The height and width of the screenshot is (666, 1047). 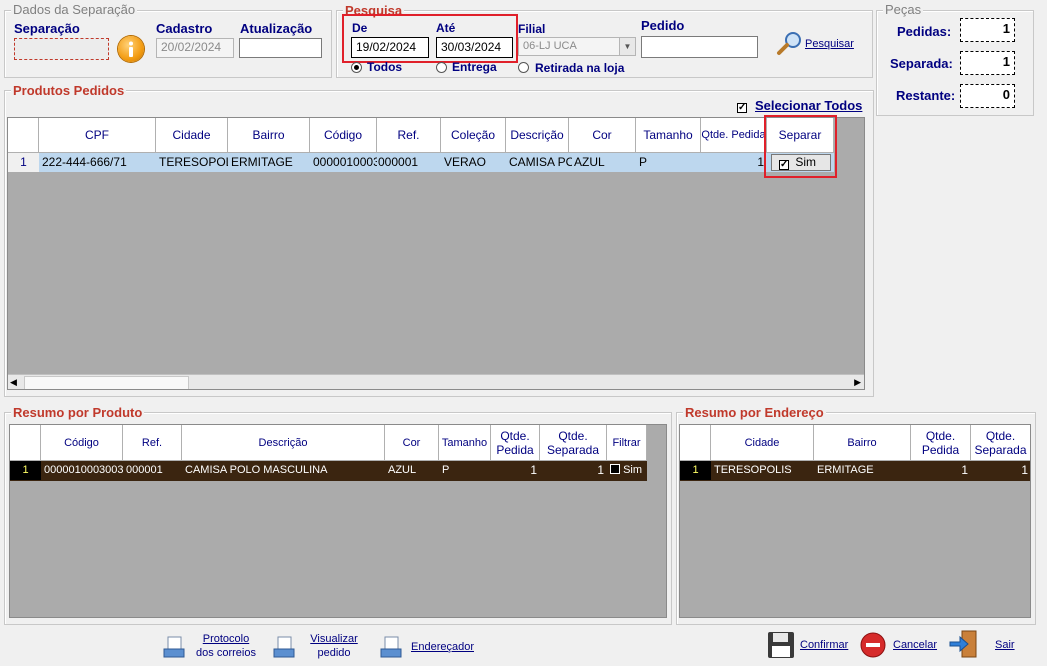 What do you see at coordinates (84, 162) in the screenshot?
I see `cell-cpf: 222-444-666/71` at bounding box center [84, 162].